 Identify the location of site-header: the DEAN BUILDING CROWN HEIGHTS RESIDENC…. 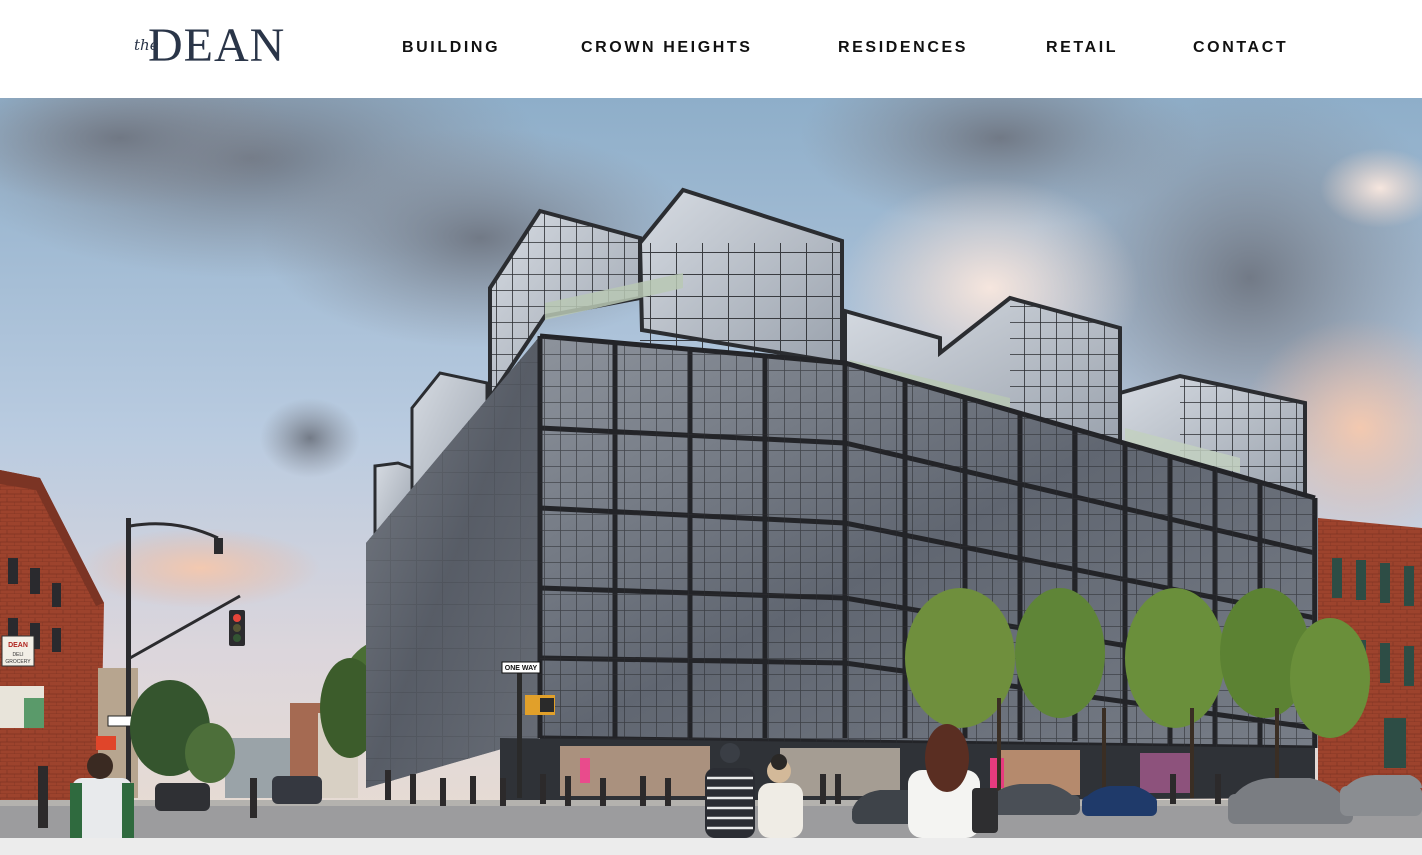
(711, 49).